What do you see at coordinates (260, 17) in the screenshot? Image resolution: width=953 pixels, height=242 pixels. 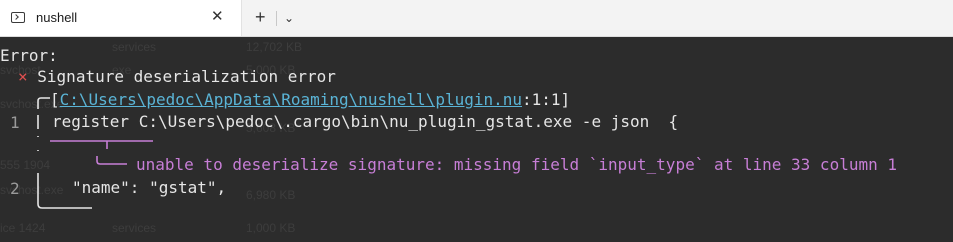 I see `new-tab-button: +` at bounding box center [260, 17].